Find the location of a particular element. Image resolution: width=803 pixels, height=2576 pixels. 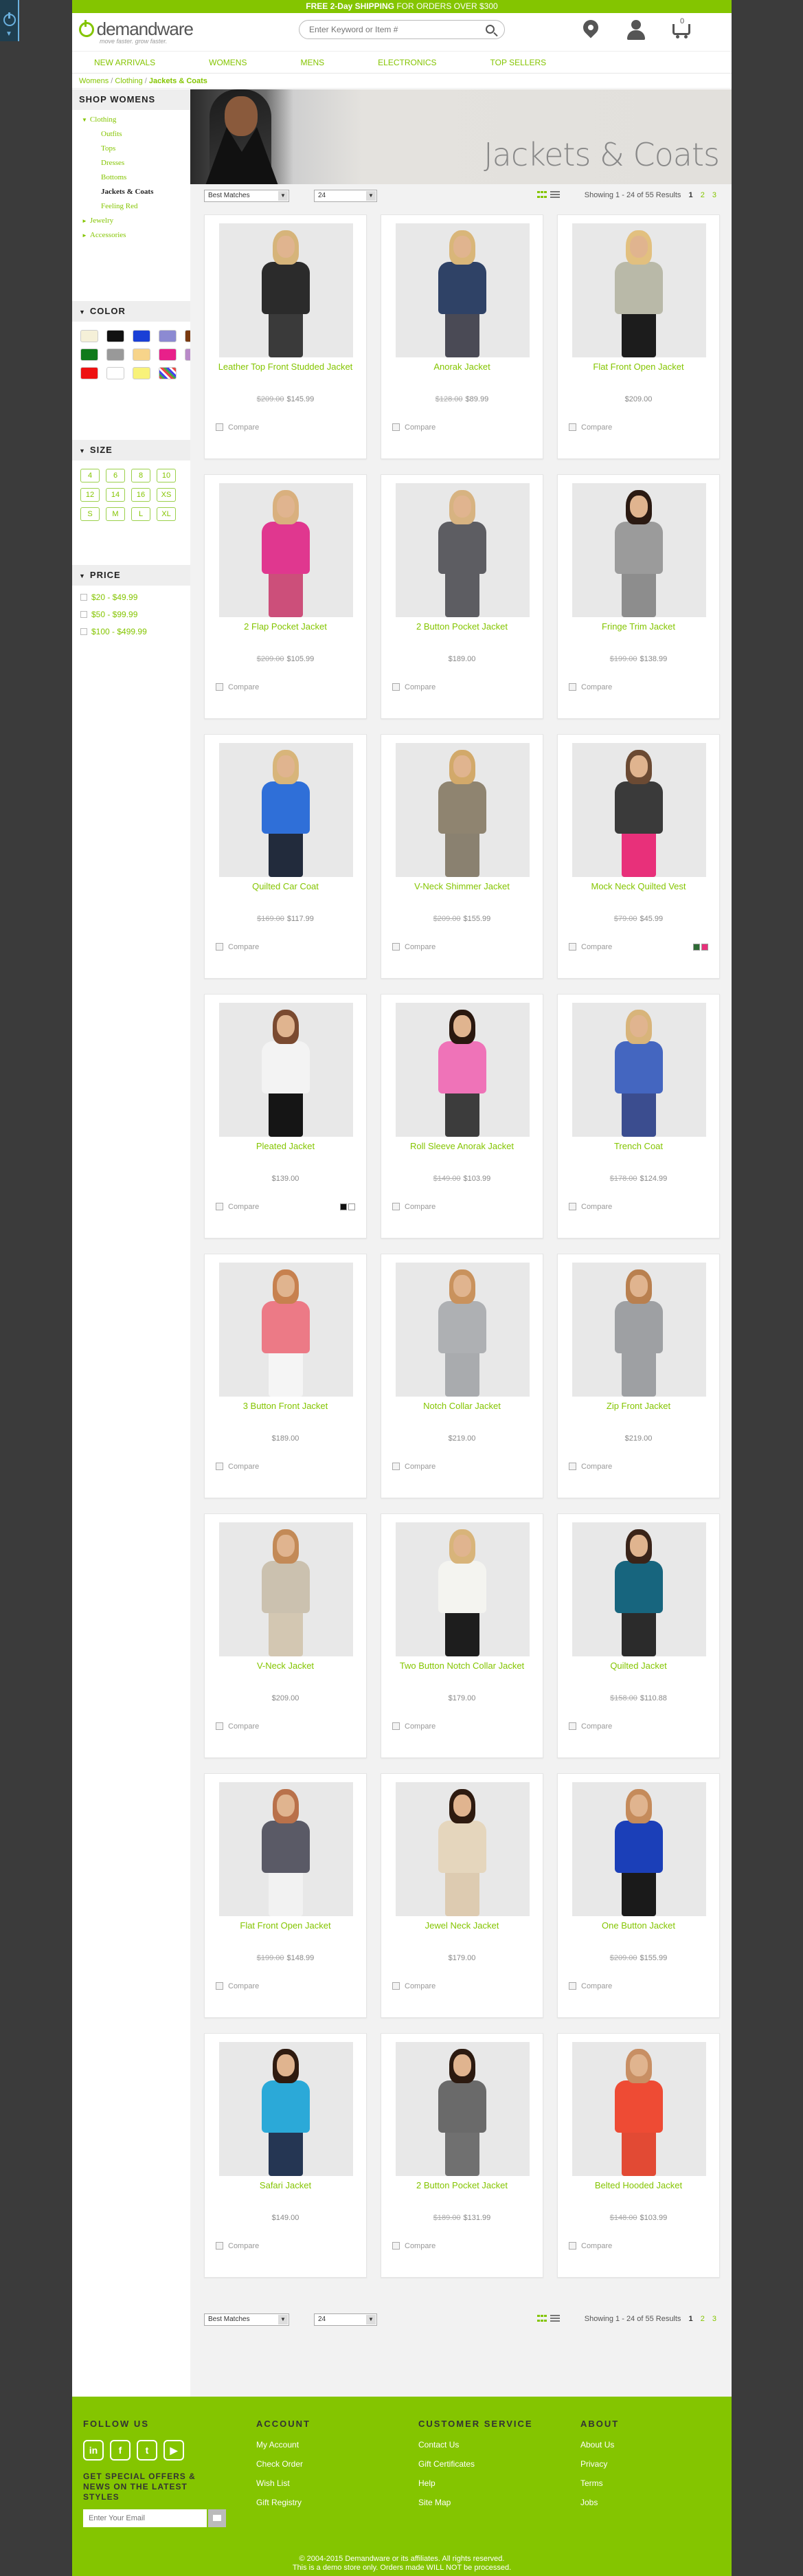

breadcrumb-clothing: Clothing is located at coordinates (128, 81).